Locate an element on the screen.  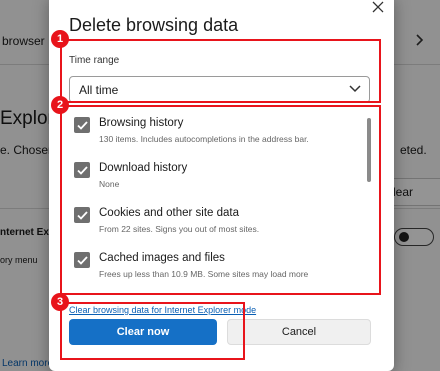
close-icon is located at coordinates (378, 7).